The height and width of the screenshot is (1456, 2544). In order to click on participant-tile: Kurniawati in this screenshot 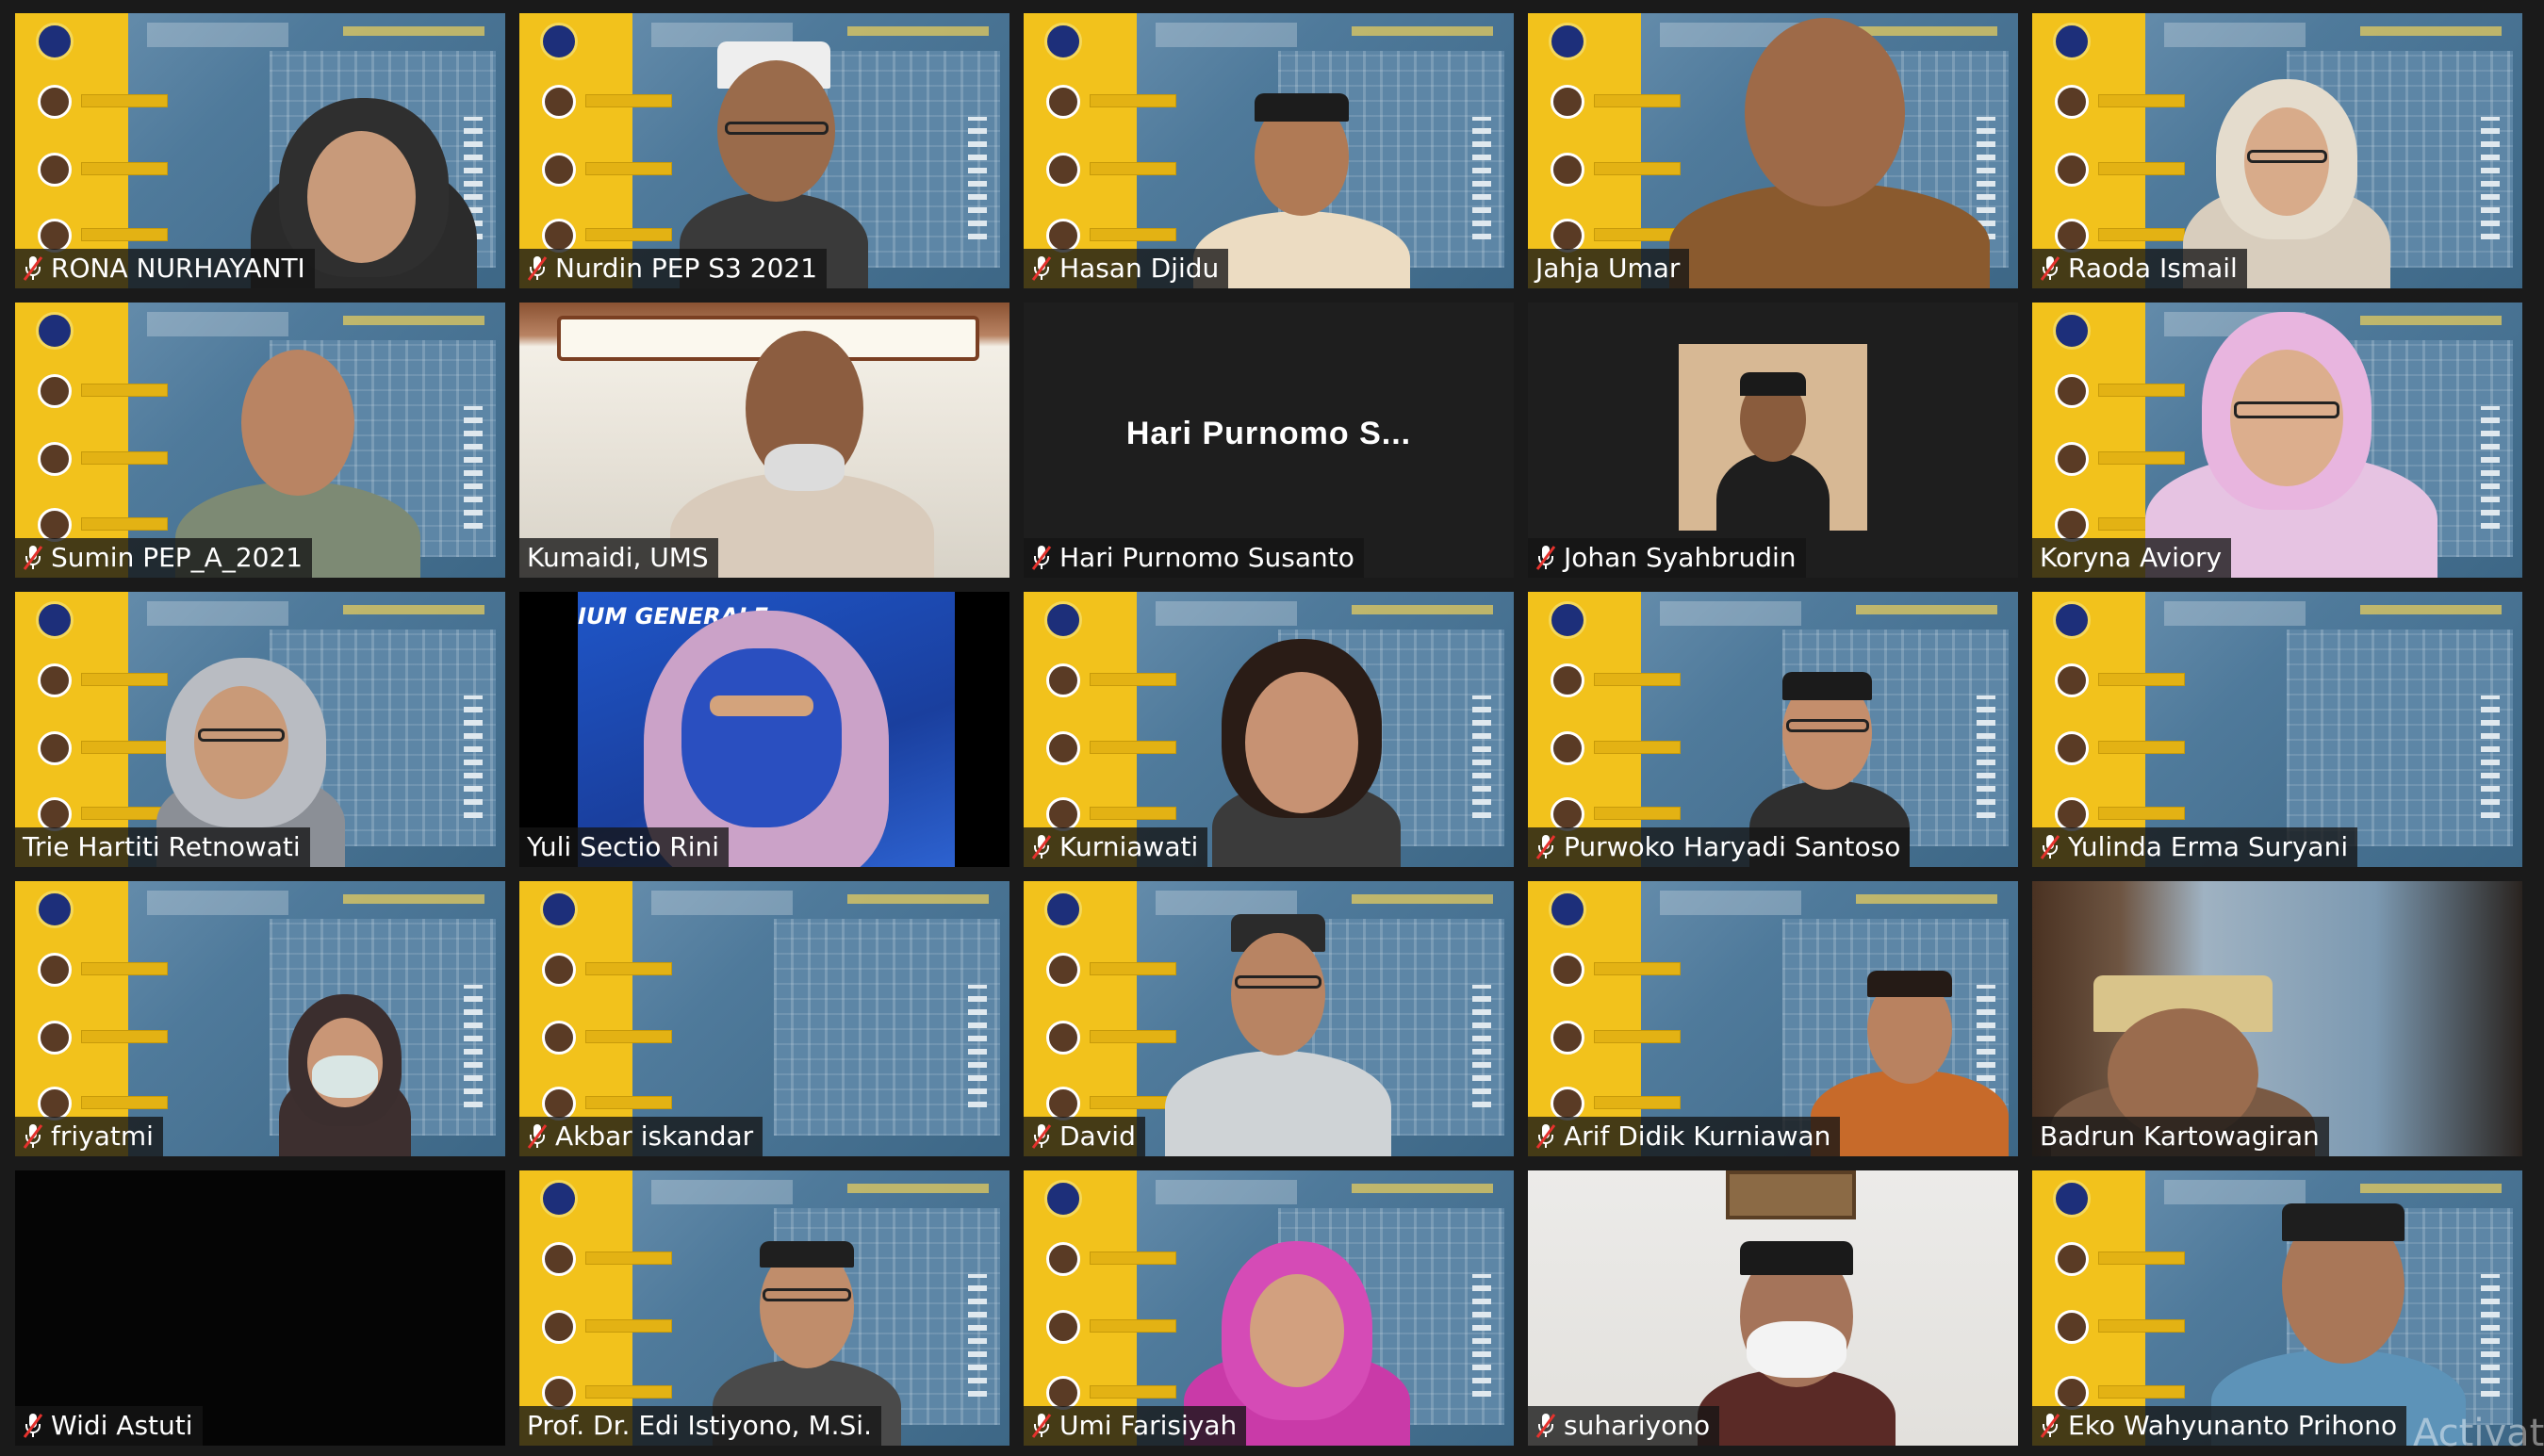, I will do `click(1269, 729)`.